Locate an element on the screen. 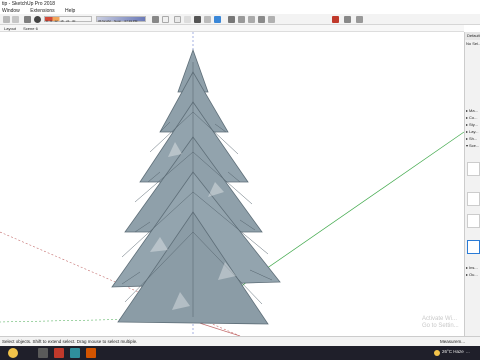  back-view-icon is located at coordinates (271, 19).